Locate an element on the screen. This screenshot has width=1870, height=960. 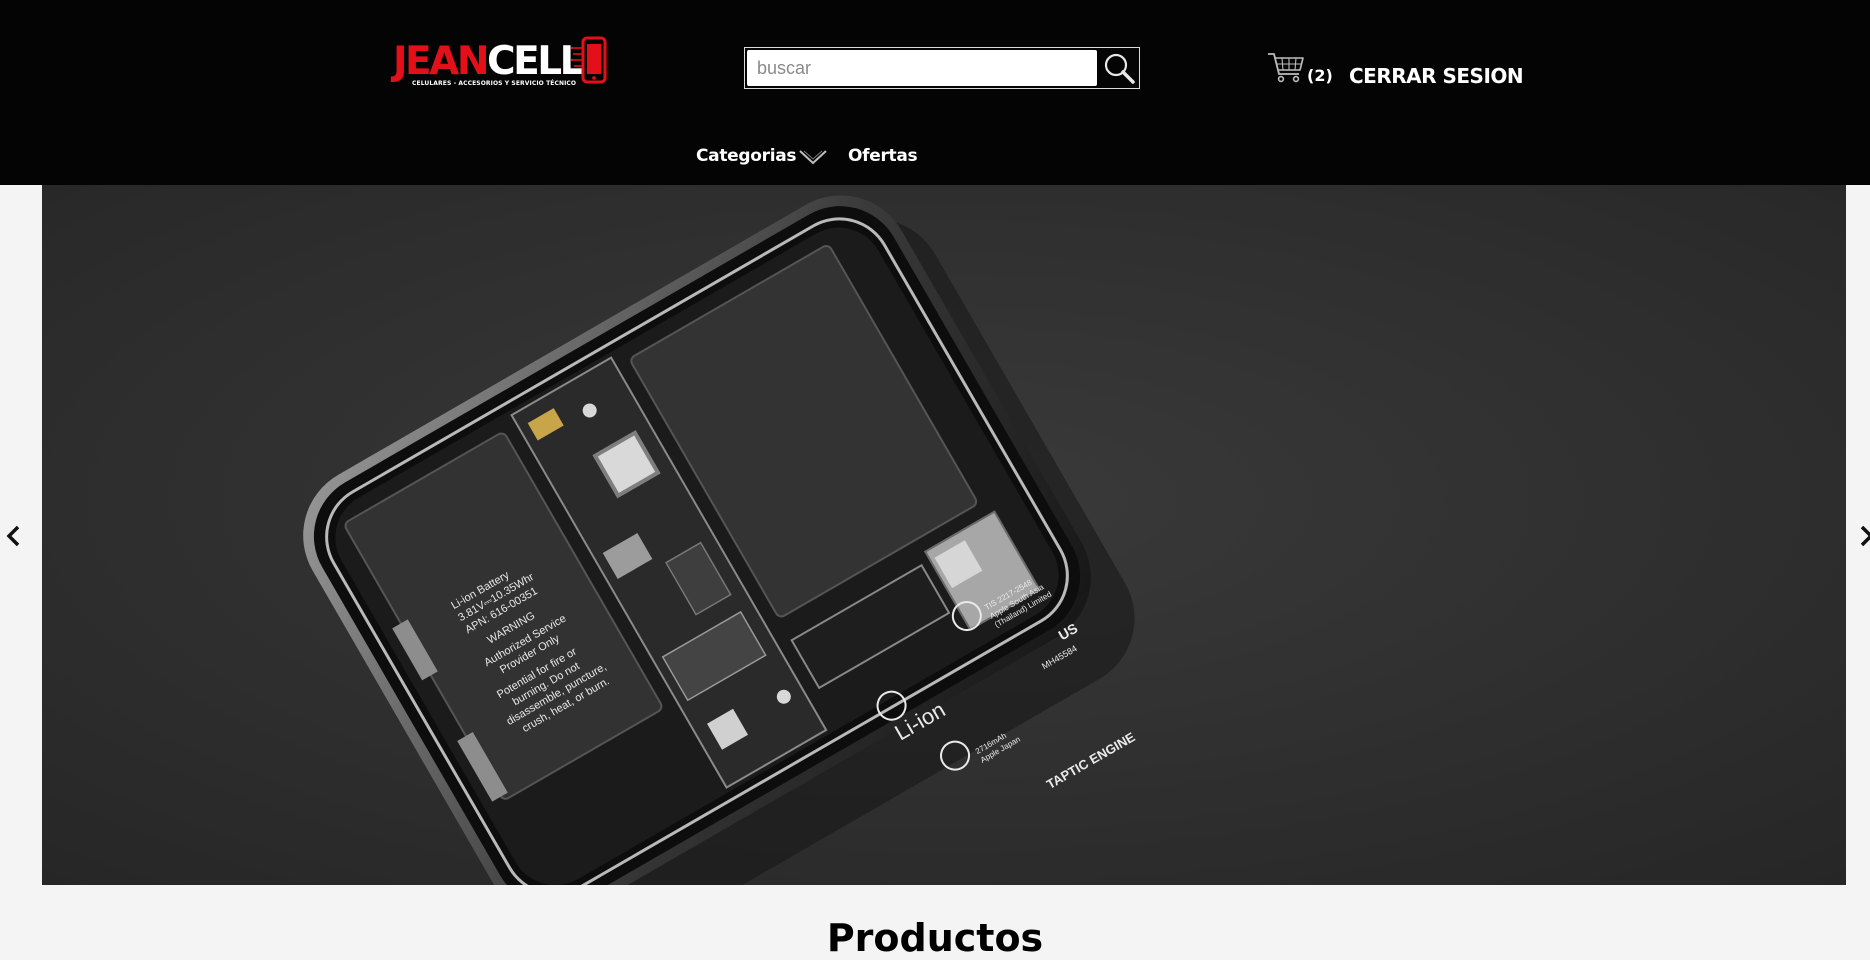
search-icon is located at coordinates (1119, 68).